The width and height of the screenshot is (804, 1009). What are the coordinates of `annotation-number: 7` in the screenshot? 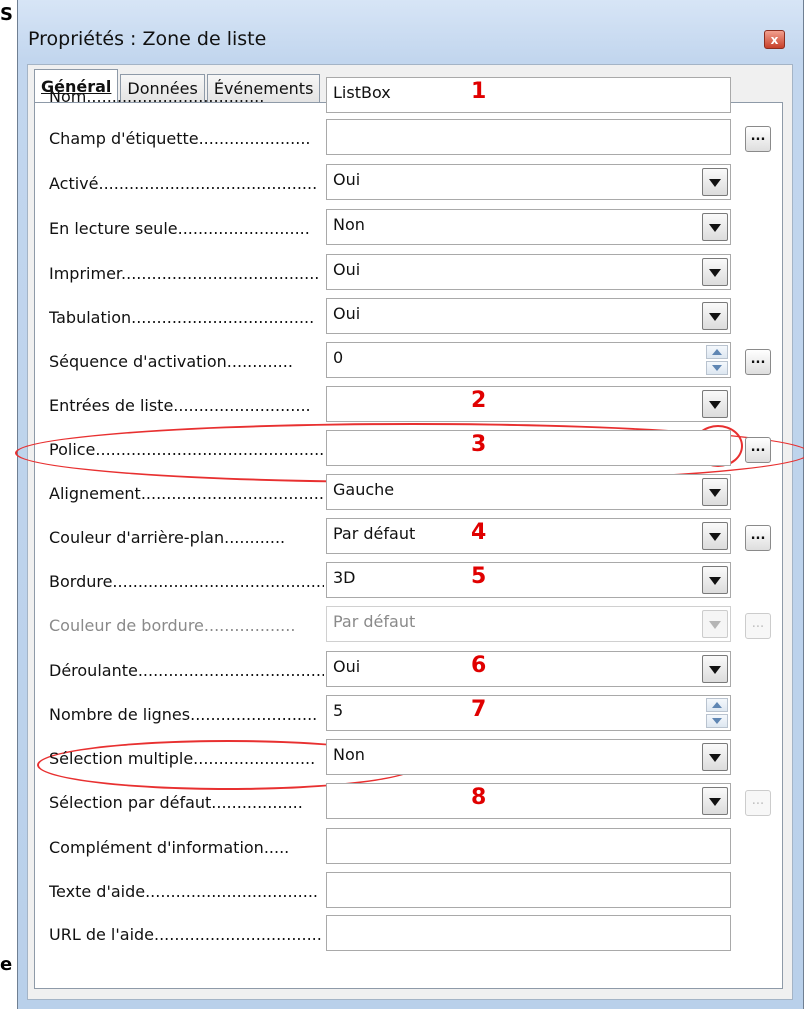 It's located at (479, 709).